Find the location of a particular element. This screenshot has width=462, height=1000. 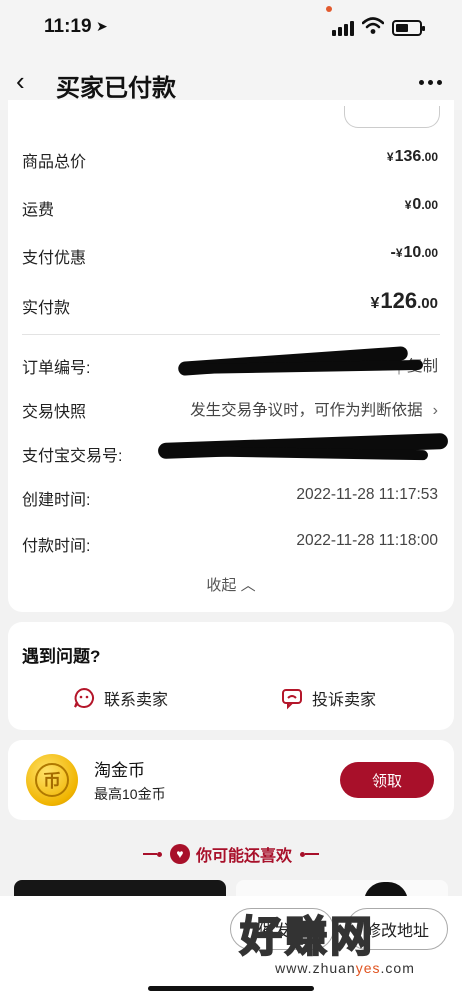

paid-time-value: 2022-11-28 11:18:00 is located at coordinates (367, 540).